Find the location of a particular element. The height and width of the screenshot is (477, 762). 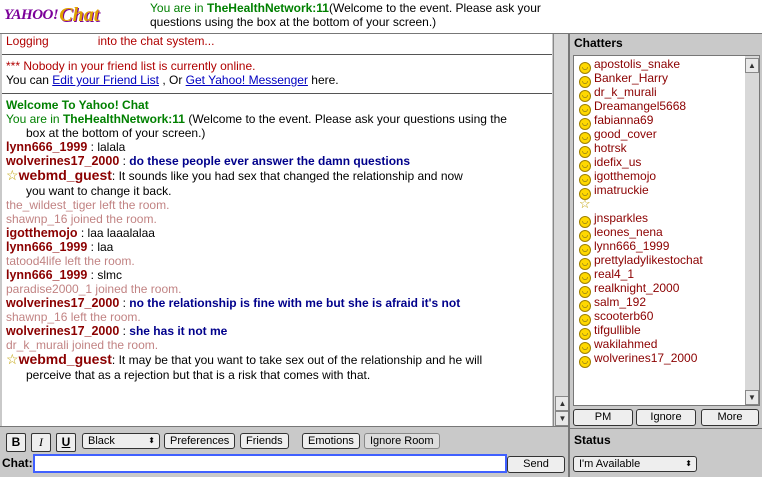

chatter-item: ◡ realknight_2000 is located at coordinates (660, 289).